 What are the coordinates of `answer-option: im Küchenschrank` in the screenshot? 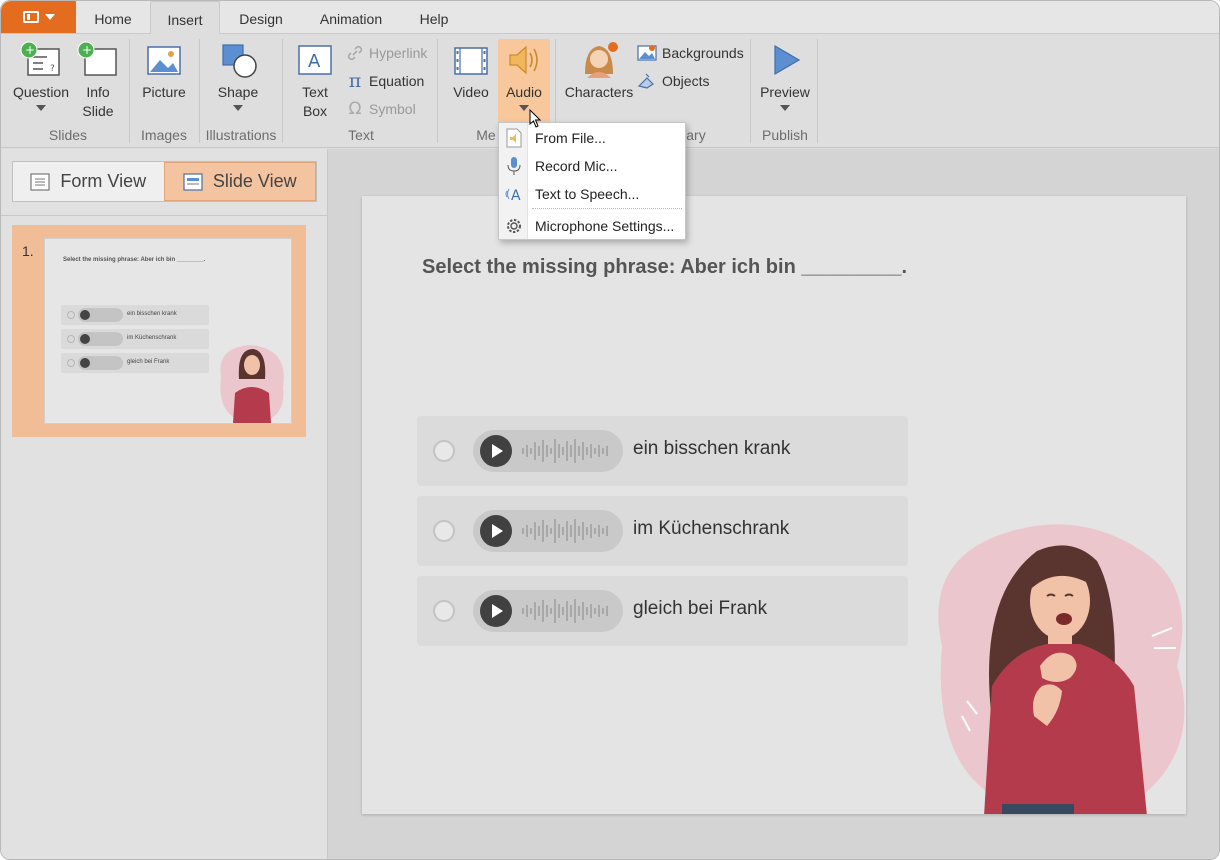 It's located at (662, 531).